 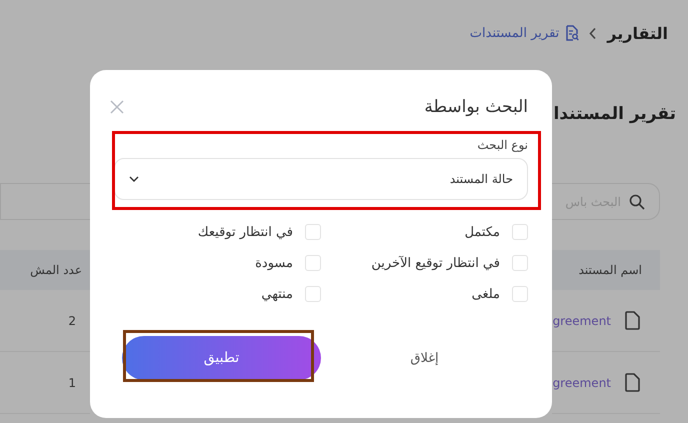 I want to click on document-search-icon, so click(x=572, y=33).